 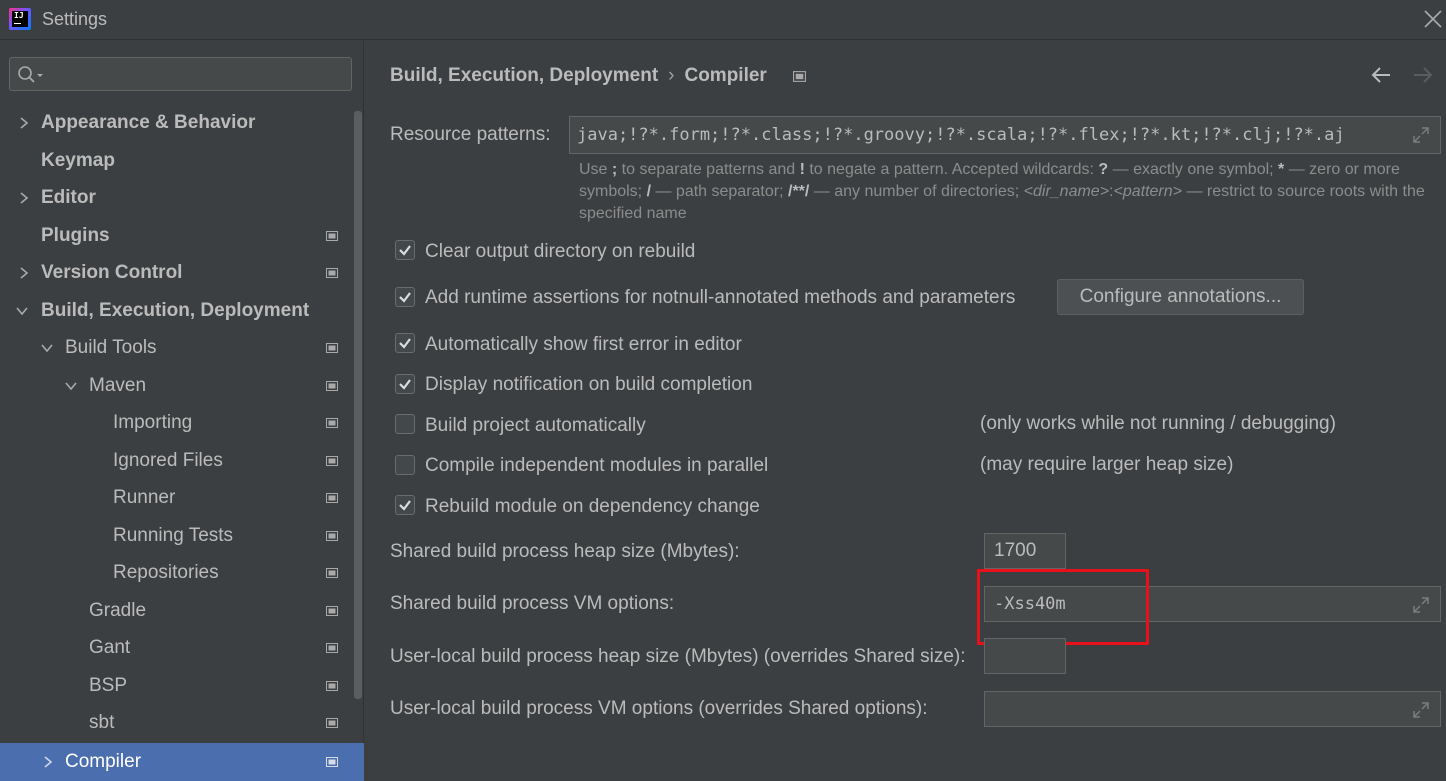 I want to click on sidebar-item-label: Ignored Files, so click(x=168, y=460).